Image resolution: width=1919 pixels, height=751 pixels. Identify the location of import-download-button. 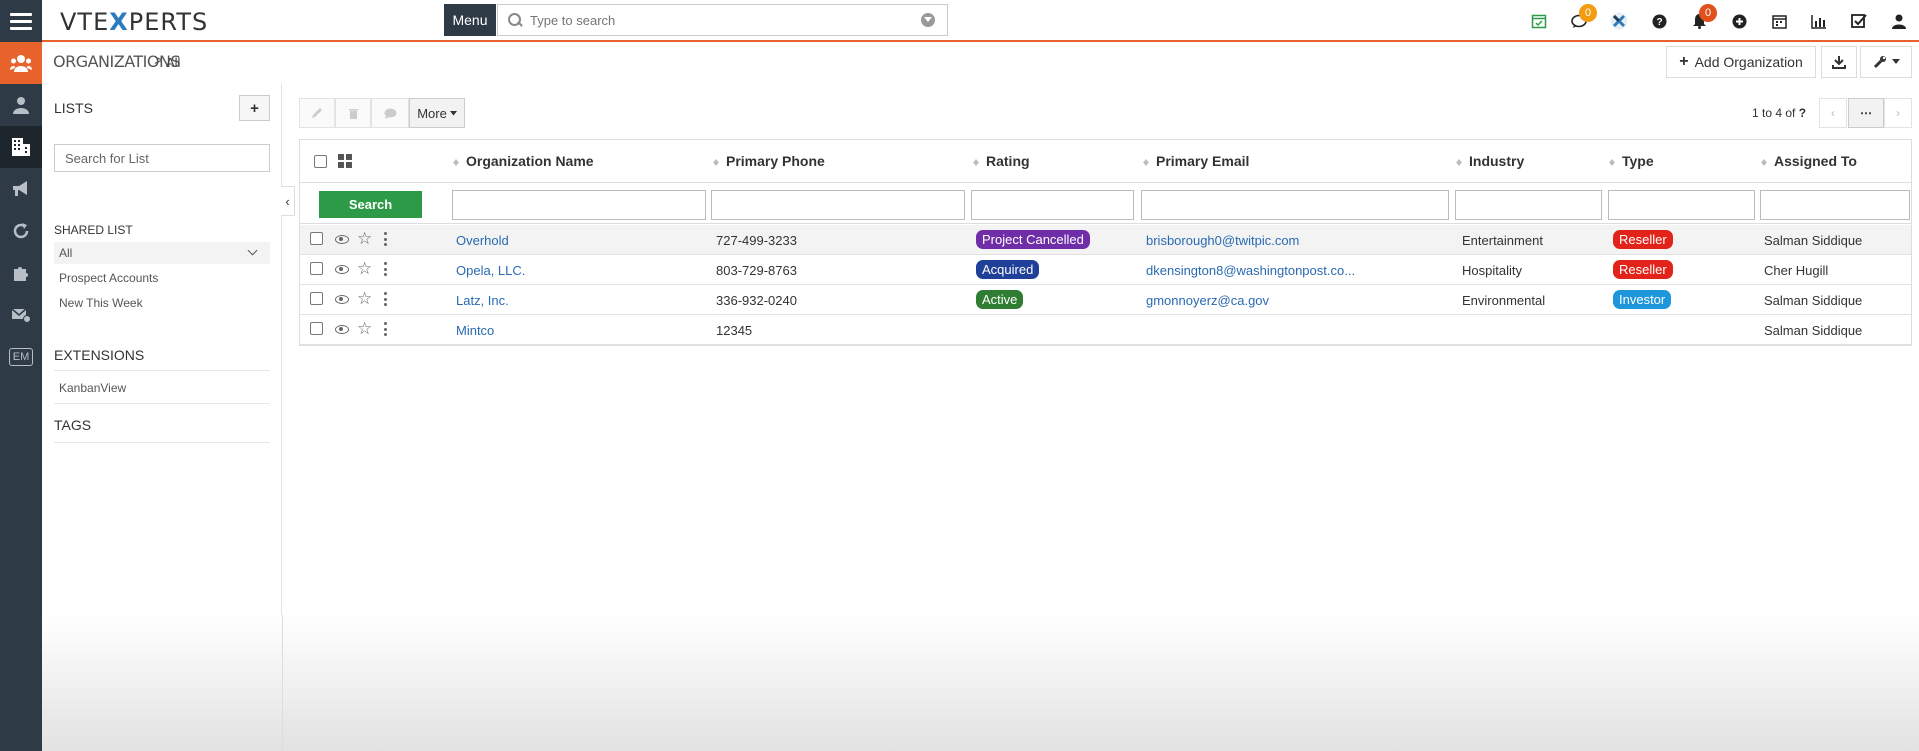
(1839, 62).